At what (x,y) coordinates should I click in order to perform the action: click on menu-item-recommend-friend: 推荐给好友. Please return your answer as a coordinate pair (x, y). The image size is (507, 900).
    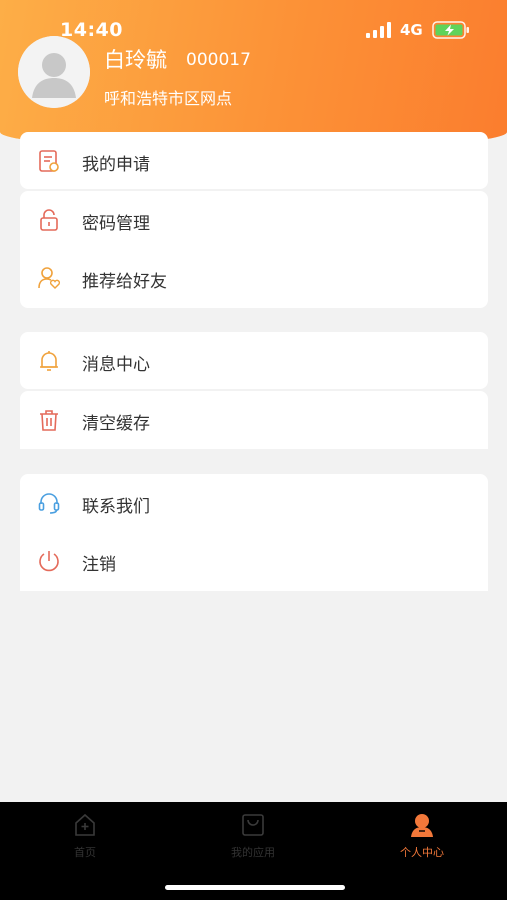
    Looking at the image, I should click on (254, 278).